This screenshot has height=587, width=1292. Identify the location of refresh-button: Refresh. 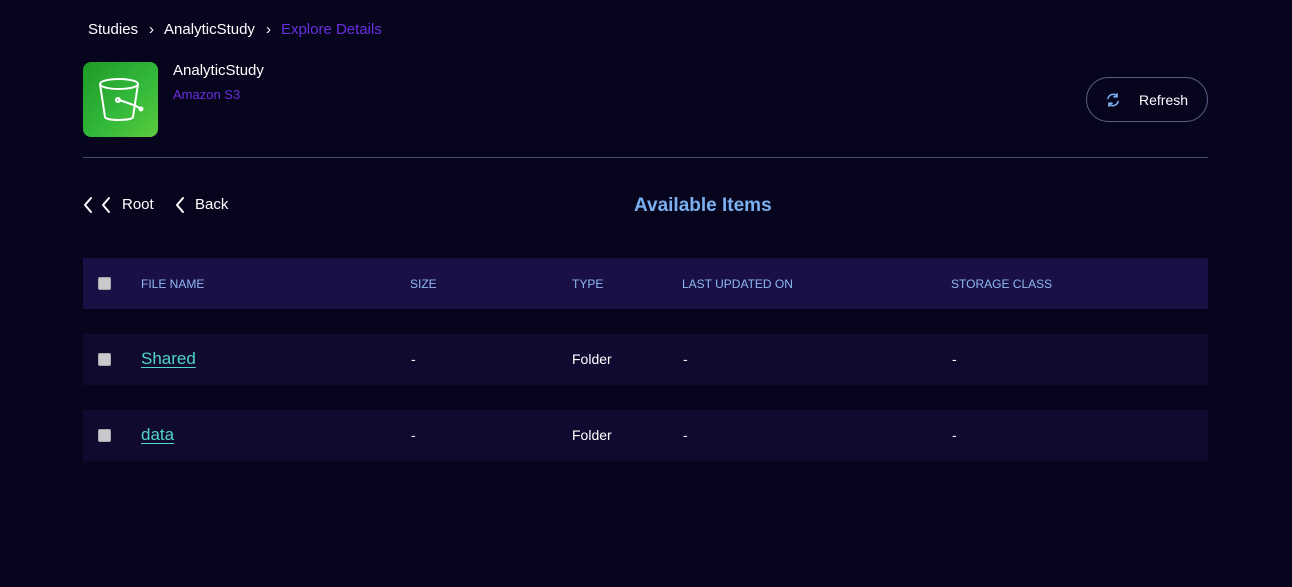
(1147, 99).